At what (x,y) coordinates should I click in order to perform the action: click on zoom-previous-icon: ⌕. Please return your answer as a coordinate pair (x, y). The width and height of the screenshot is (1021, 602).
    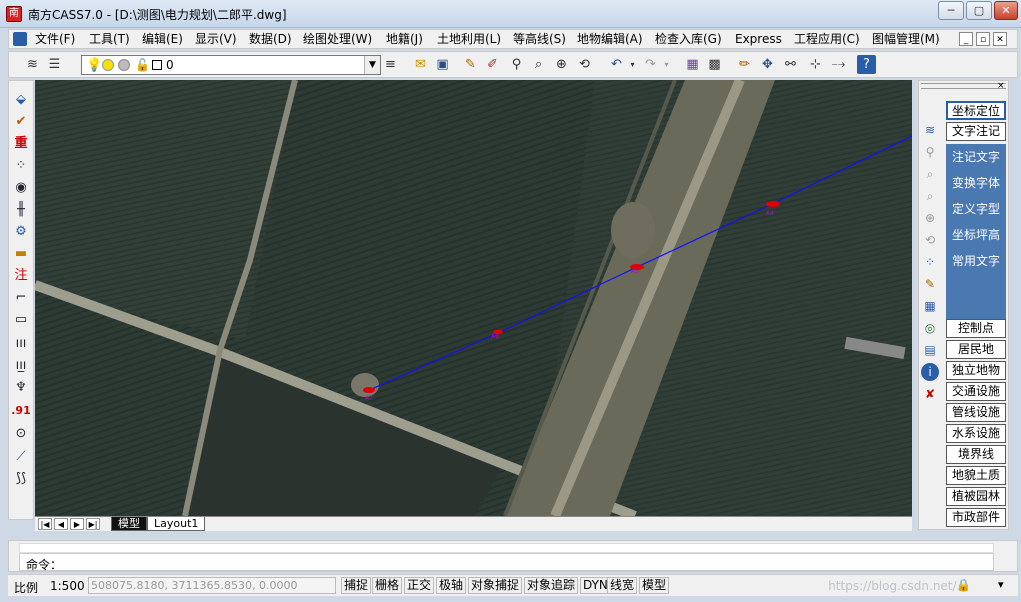
    Looking at the image, I should click on (930, 196).